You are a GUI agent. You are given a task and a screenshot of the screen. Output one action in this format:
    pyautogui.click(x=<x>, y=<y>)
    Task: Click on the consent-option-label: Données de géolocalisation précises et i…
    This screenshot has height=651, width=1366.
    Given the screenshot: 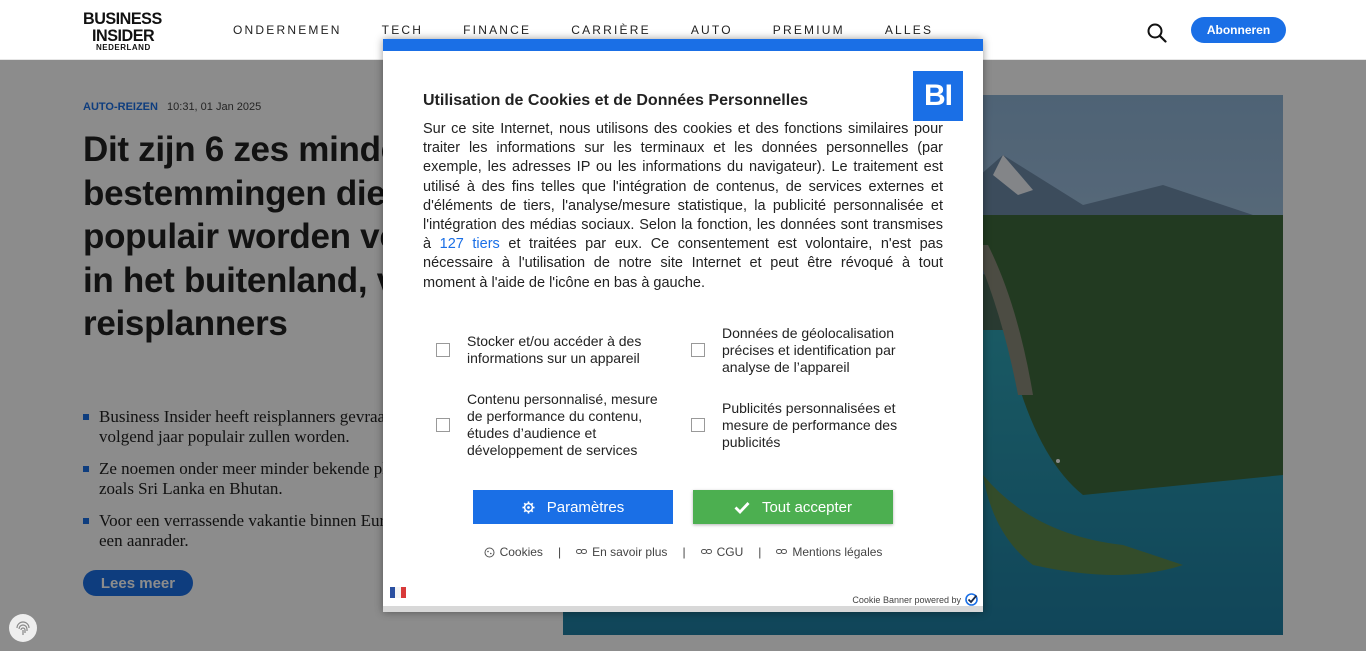 What is the action you would take?
    pyautogui.click(x=809, y=349)
    